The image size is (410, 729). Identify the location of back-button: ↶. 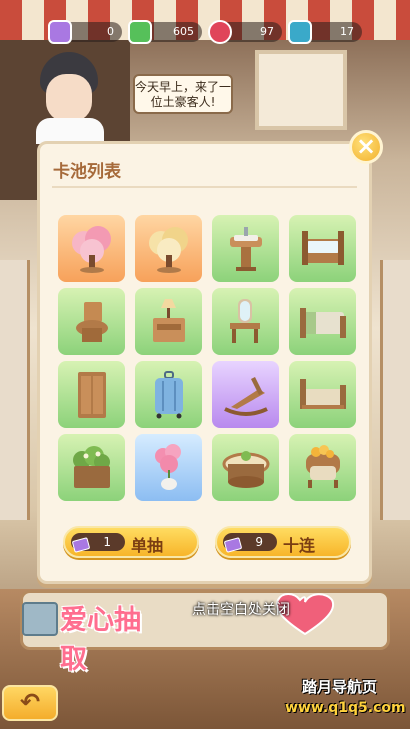
(30, 703).